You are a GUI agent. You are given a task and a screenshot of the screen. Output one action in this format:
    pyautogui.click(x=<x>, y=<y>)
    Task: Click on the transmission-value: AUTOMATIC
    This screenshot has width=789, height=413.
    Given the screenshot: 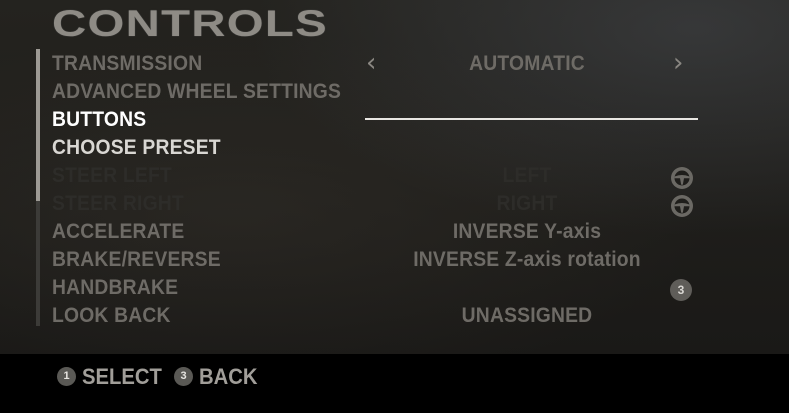 What is the action you would take?
    pyautogui.click(x=527, y=63)
    